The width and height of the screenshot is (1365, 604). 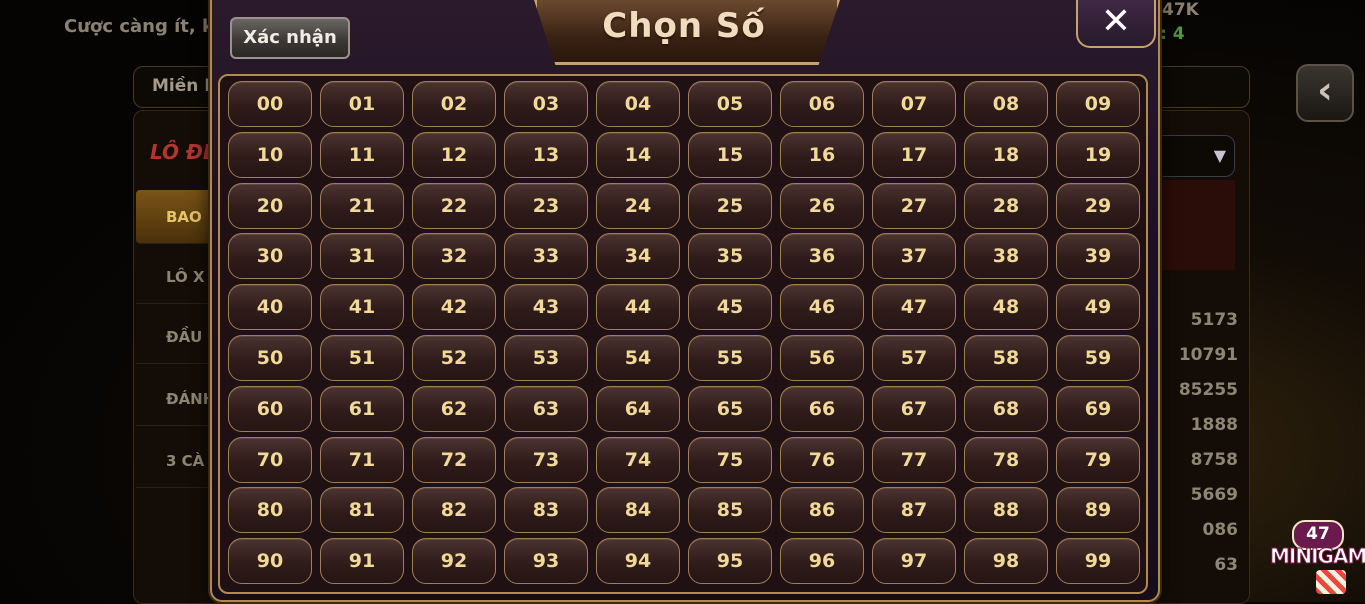 I want to click on number-button: 28, so click(x=1006, y=205).